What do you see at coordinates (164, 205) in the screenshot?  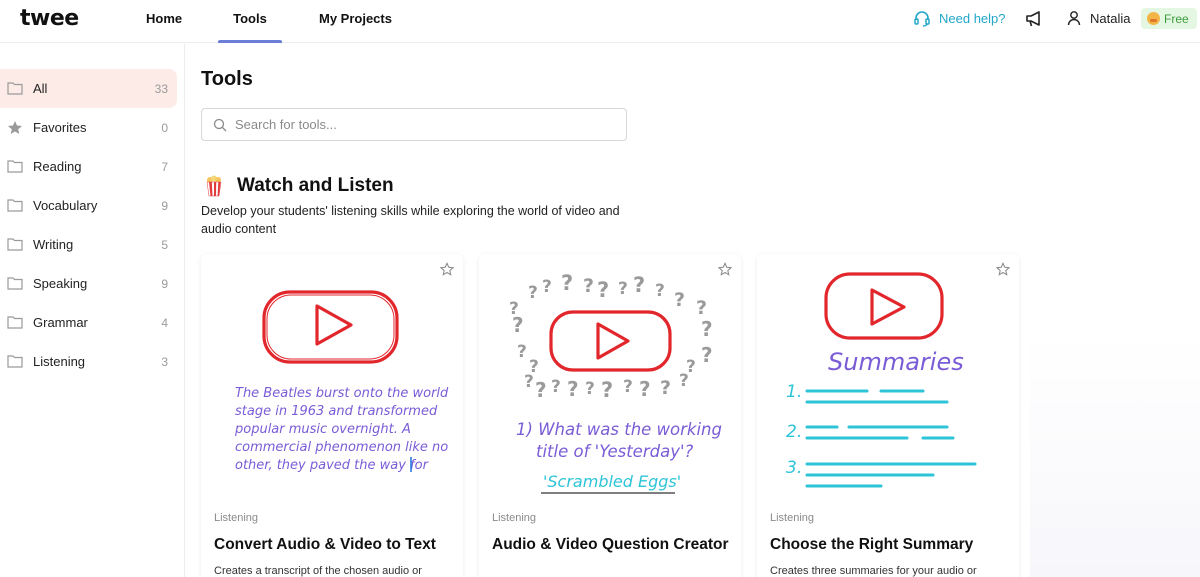 I see `sidebar-item-count: 9` at bounding box center [164, 205].